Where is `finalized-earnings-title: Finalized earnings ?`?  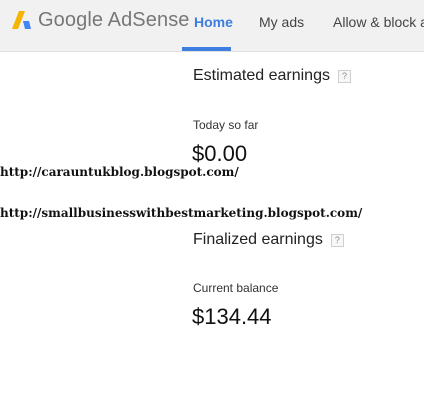
finalized-earnings-title: Finalized earnings ? is located at coordinates (268, 240).